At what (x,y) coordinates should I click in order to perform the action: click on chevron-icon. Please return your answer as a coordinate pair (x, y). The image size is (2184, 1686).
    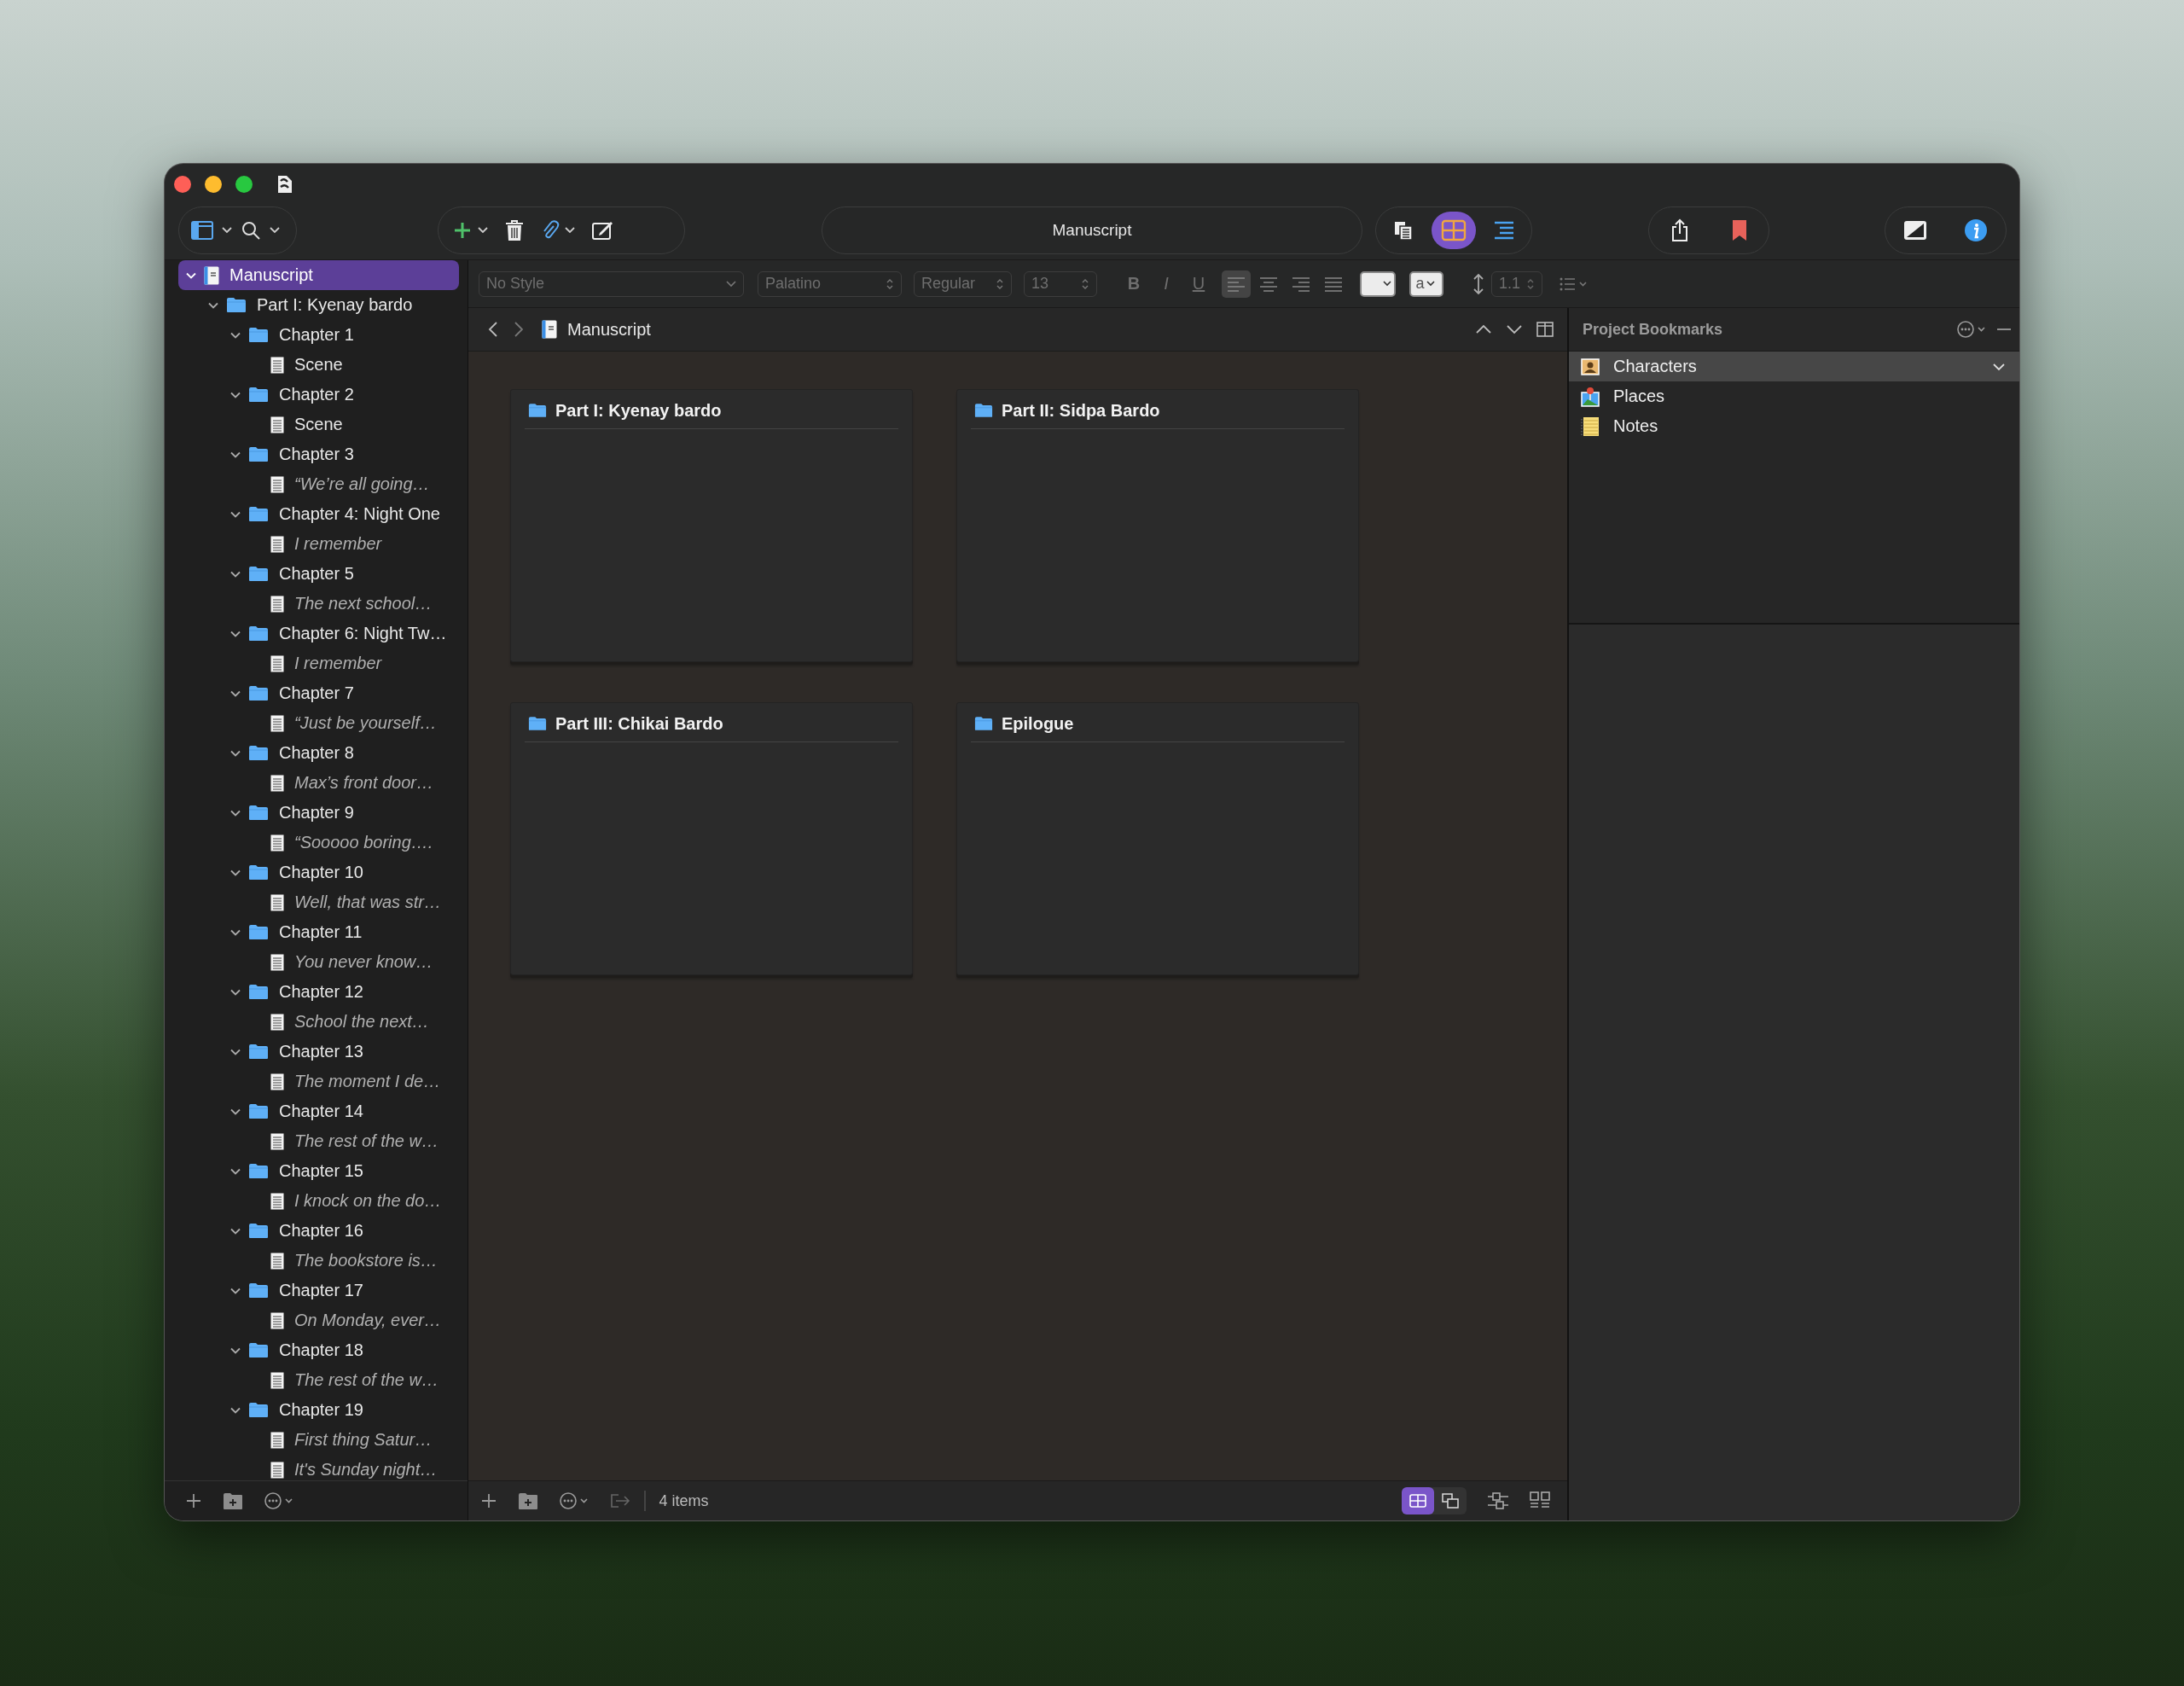
    Looking at the image, I should click on (1999, 367).